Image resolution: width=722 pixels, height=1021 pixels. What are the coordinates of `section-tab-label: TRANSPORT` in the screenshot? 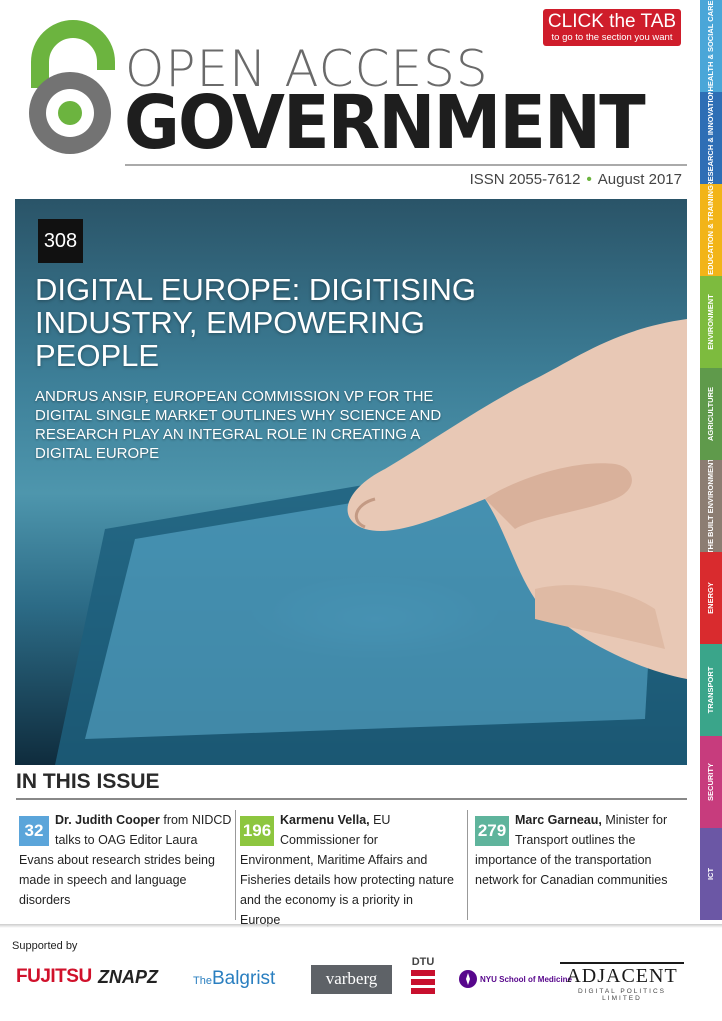 It's located at (710, 690).